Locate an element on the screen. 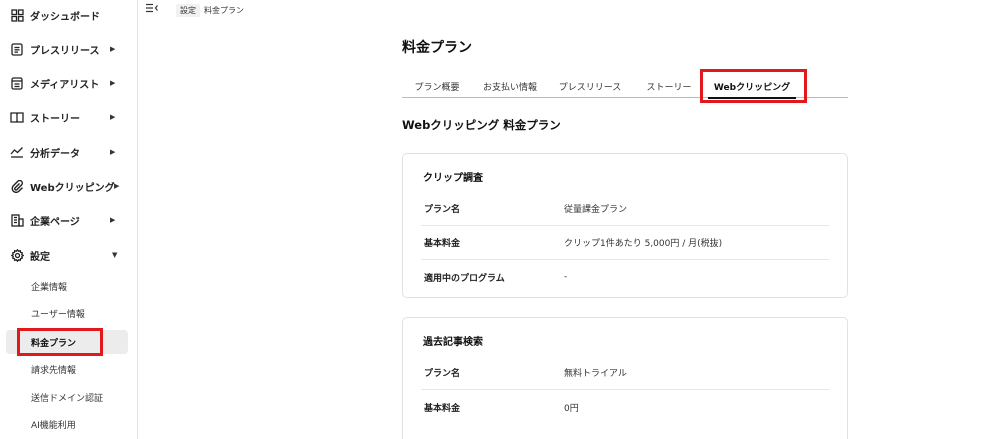 Image resolution: width=1000 pixels, height=439 pixels. sidebar-item-web-clipping: Webクリッピング ▶ is located at coordinates (69, 186).